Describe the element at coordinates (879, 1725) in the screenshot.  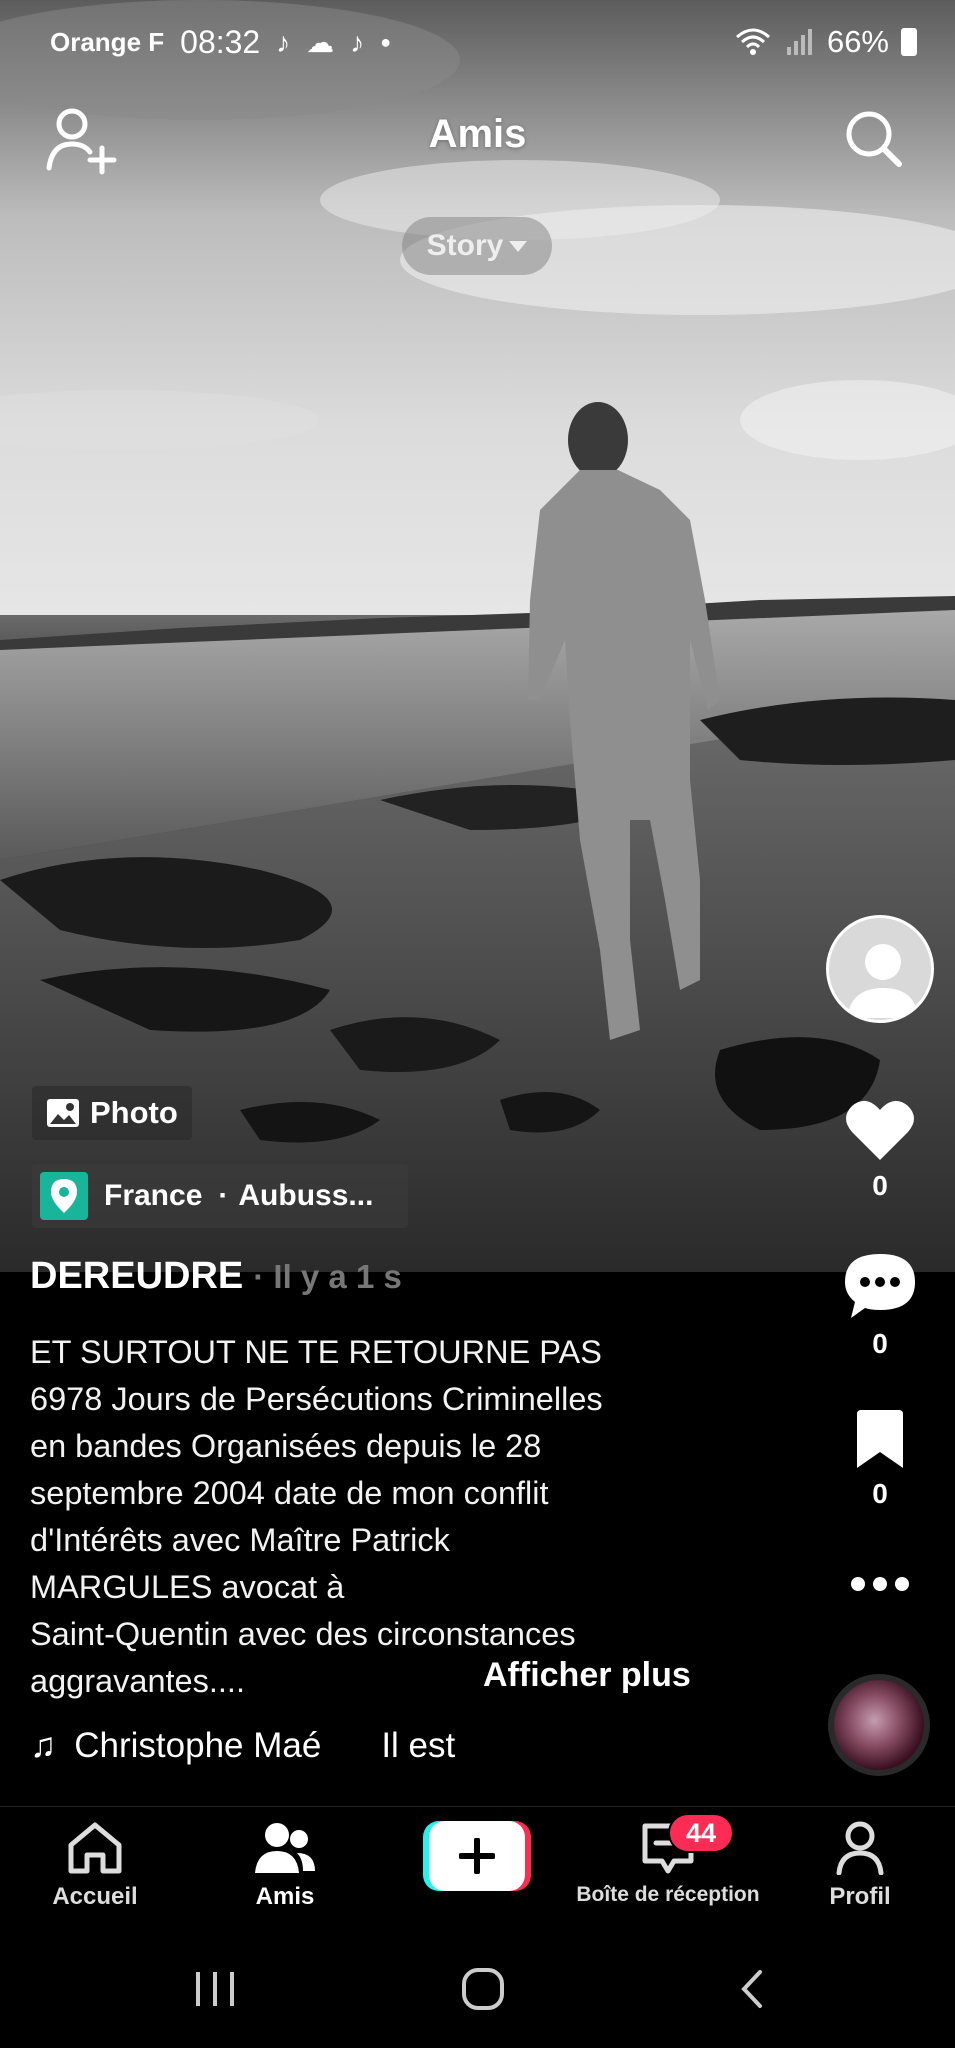
I see `music-disc` at that location.